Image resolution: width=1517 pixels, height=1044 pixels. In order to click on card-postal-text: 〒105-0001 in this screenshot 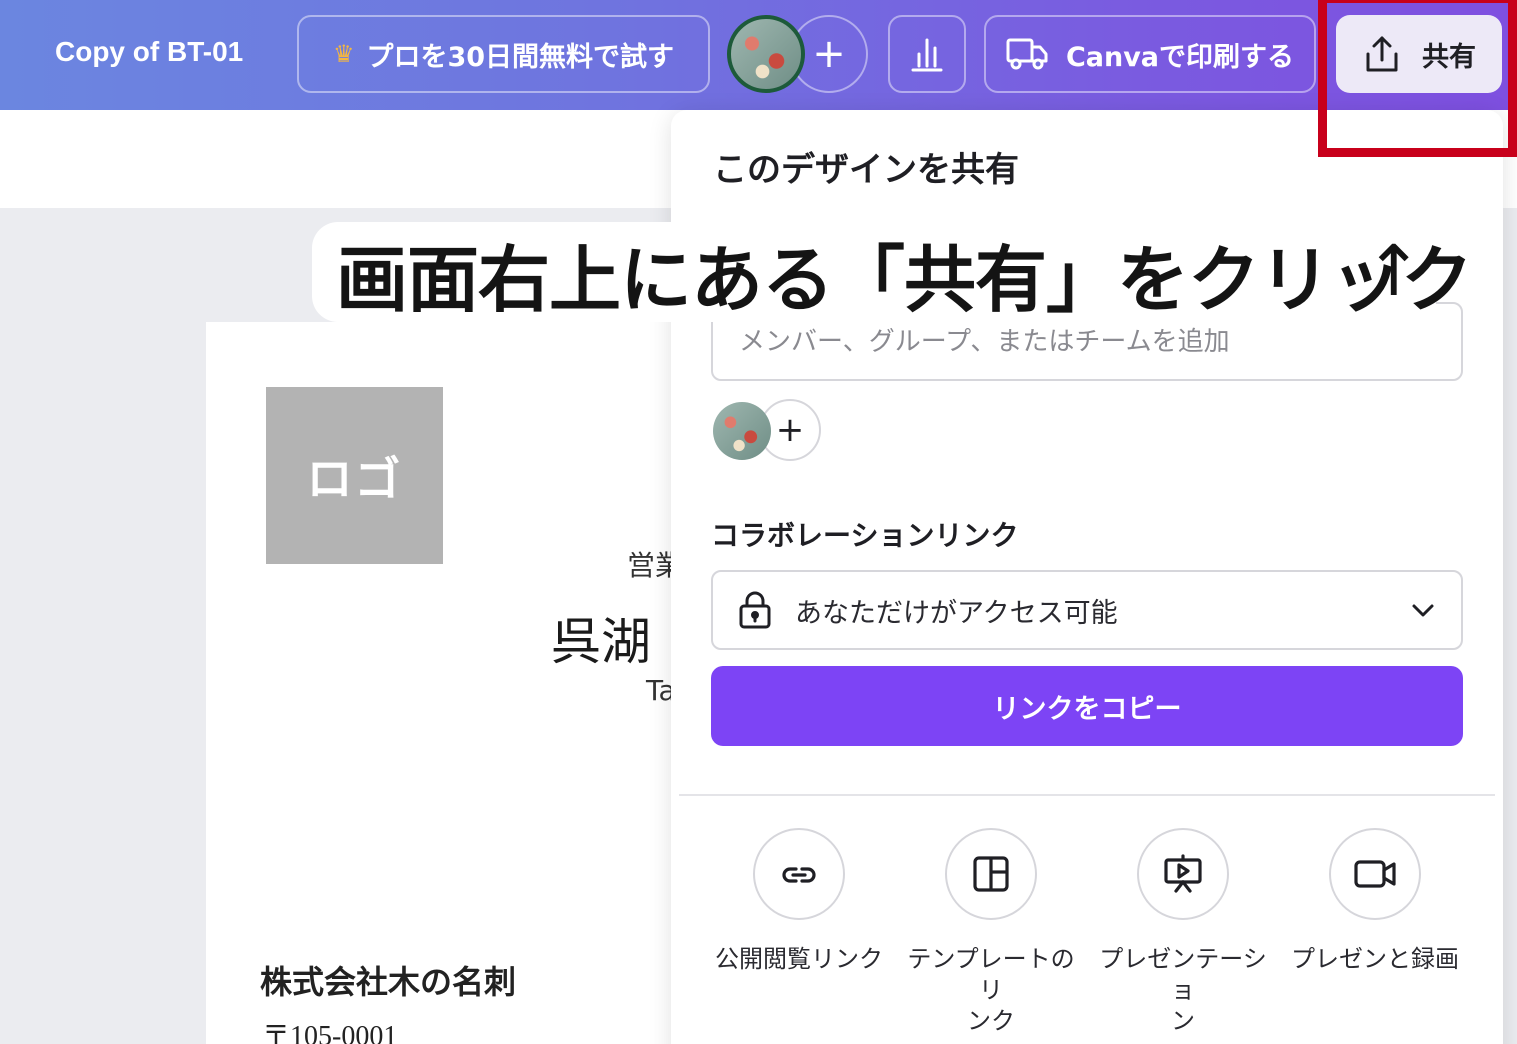, I will do `click(330, 1032)`.